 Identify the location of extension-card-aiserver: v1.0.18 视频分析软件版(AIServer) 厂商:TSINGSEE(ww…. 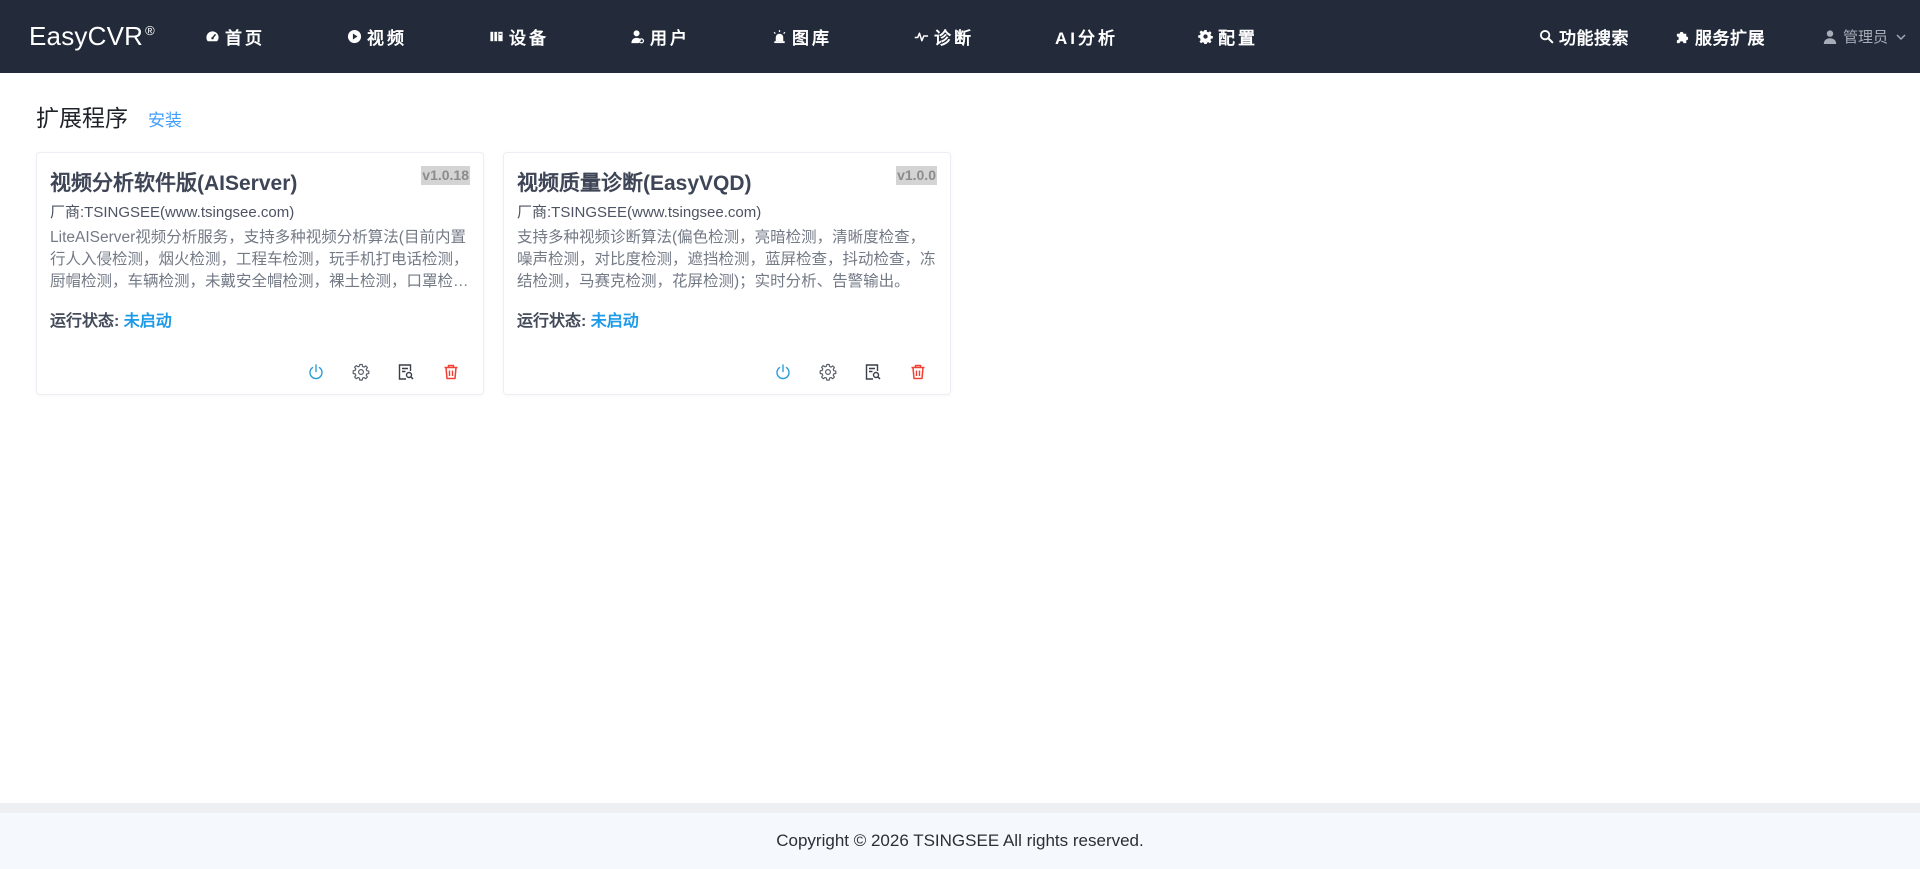
(260, 273).